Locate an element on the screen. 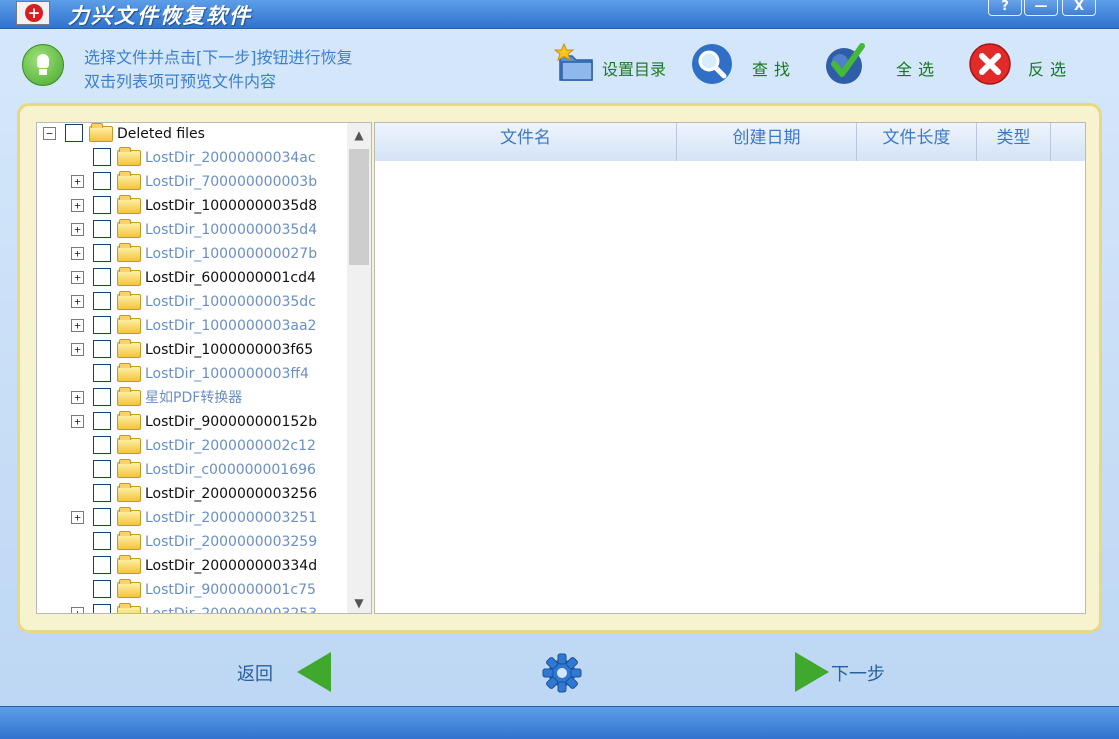 This screenshot has height=739, width=1119. tree-node-label: LostDir_20000000034ac is located at coordinates (230, 158).